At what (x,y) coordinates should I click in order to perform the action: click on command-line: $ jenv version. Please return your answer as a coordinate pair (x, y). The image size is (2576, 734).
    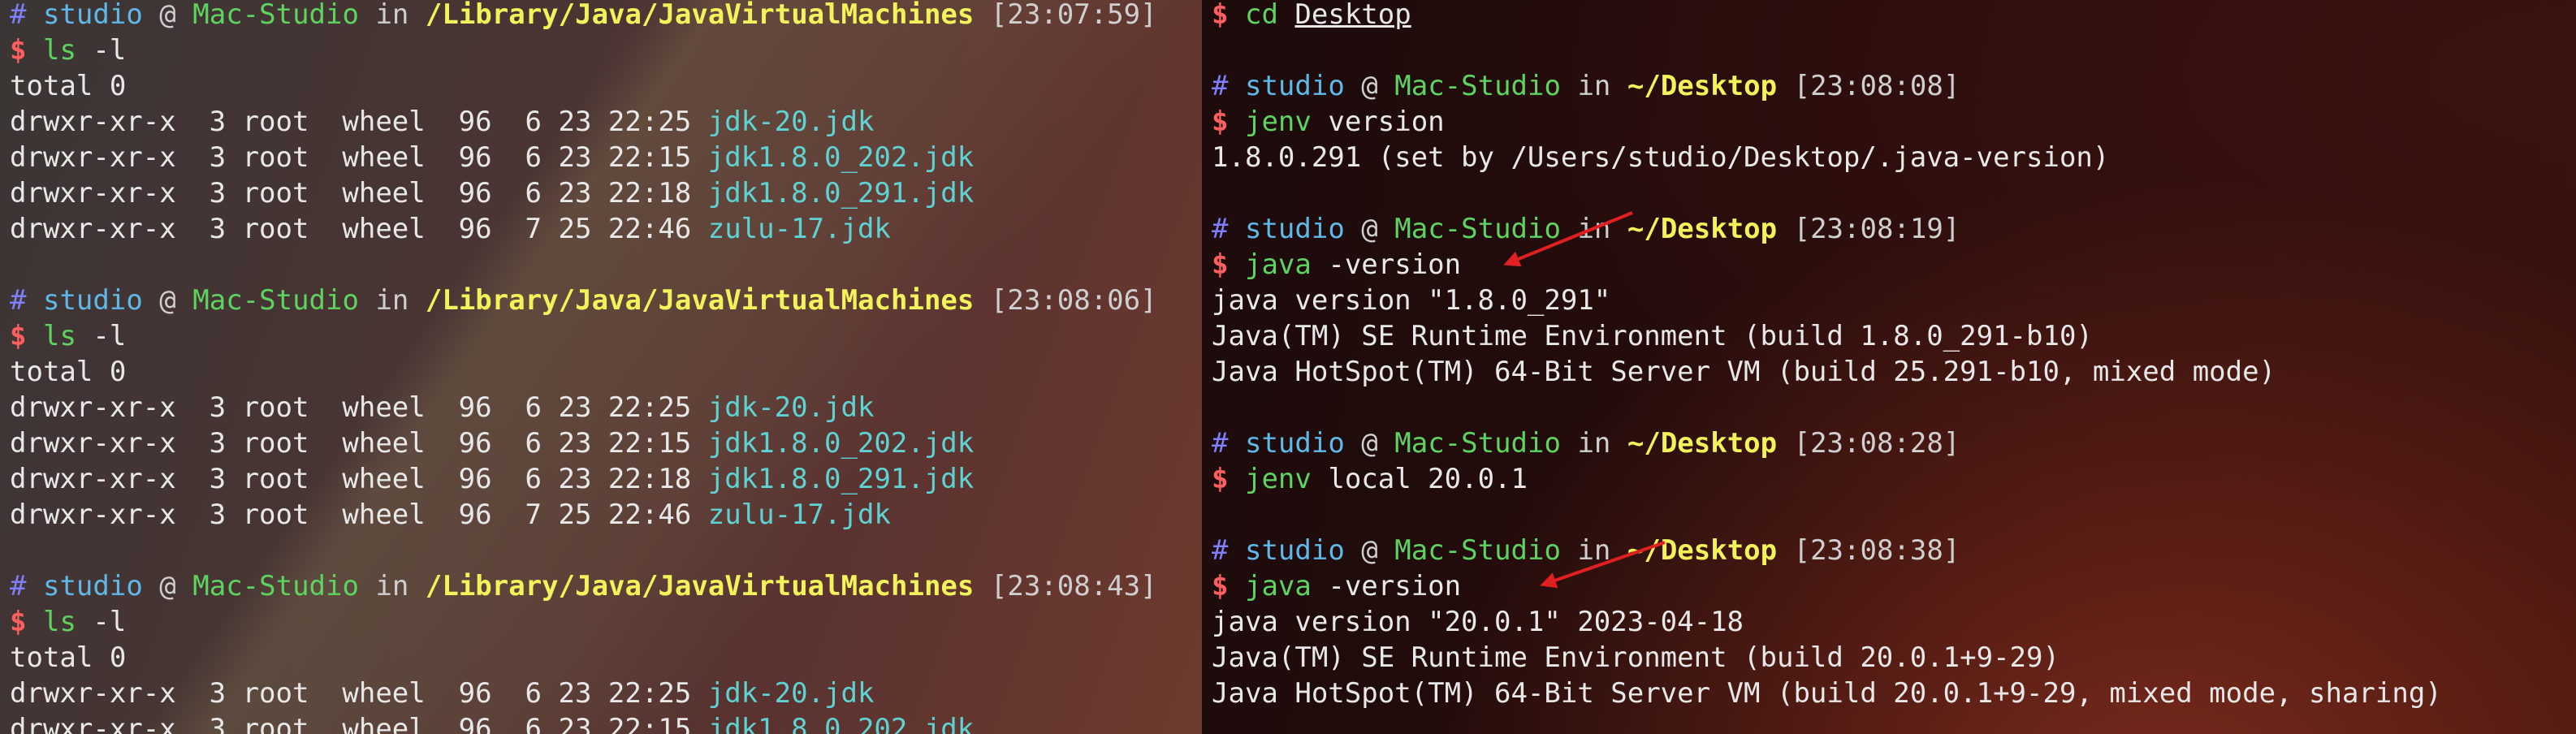
    Looking at the image, I should click on (1329, 122).